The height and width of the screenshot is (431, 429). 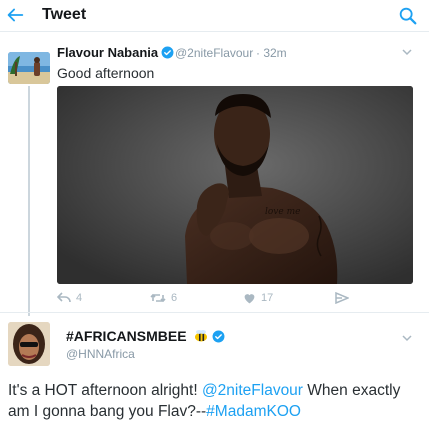 I want to click on heart-icon, so click(x=249, y=299).